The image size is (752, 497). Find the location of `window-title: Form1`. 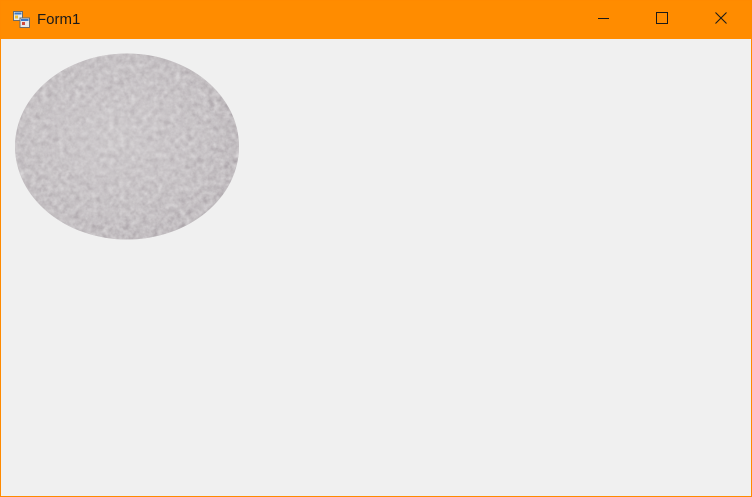

window-title: Form1 is located at coordinates (59, 19).